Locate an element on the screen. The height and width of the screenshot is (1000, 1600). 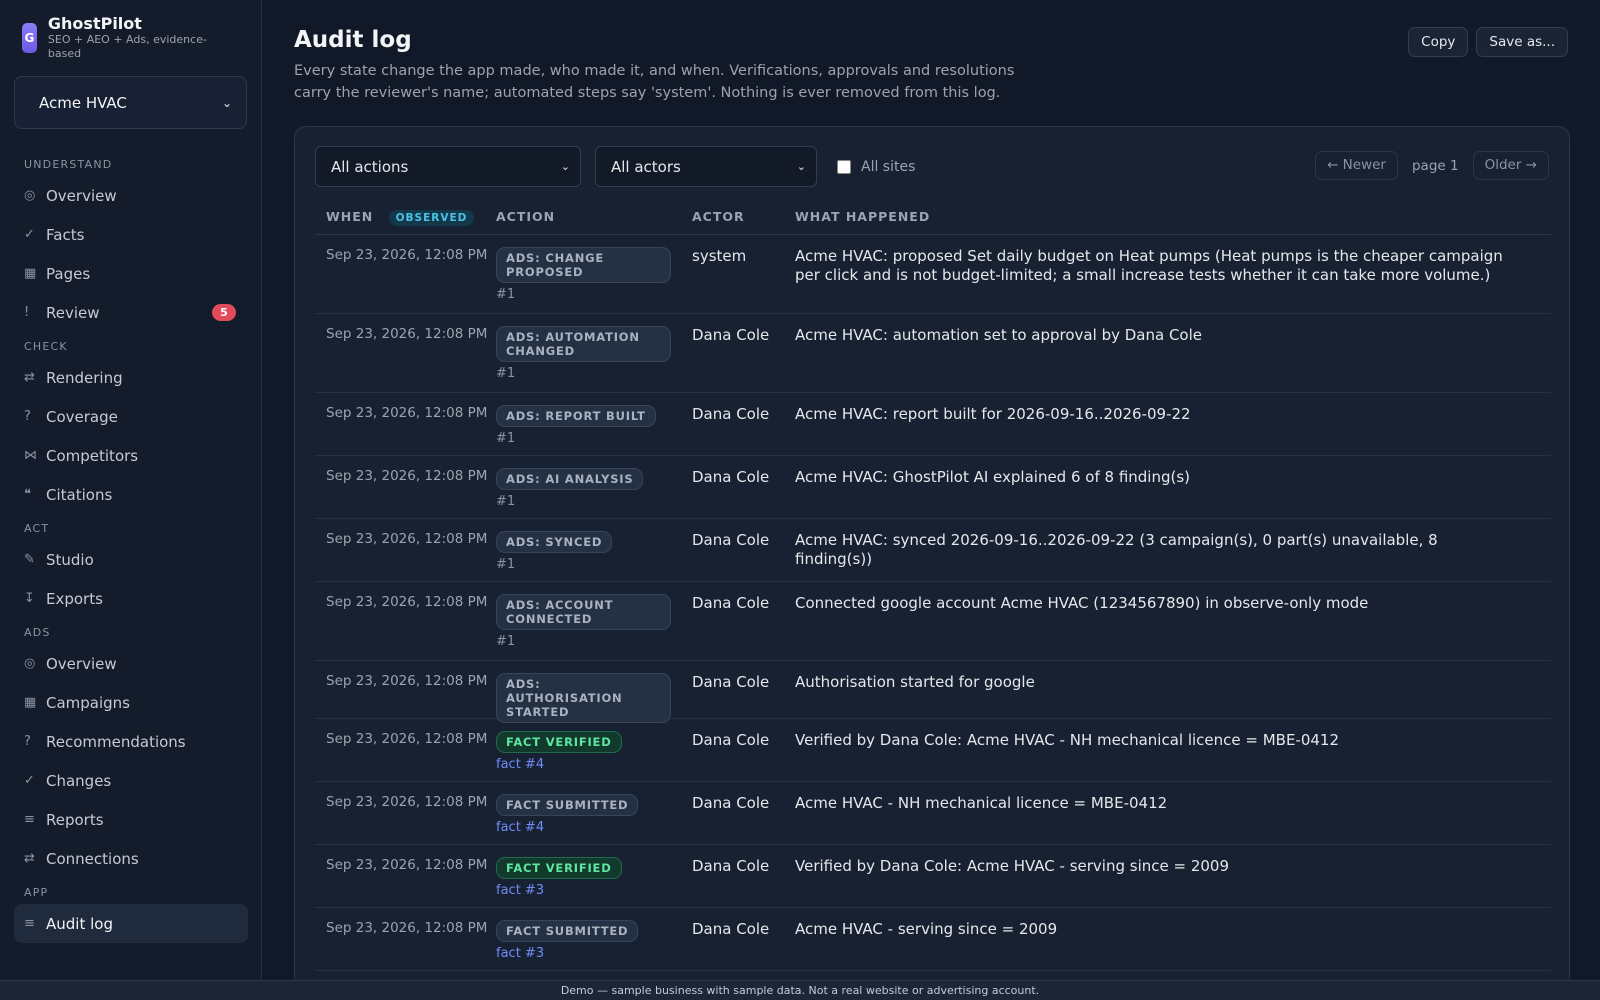
nav-section-title: ADS is located at coordinates (37, 632).